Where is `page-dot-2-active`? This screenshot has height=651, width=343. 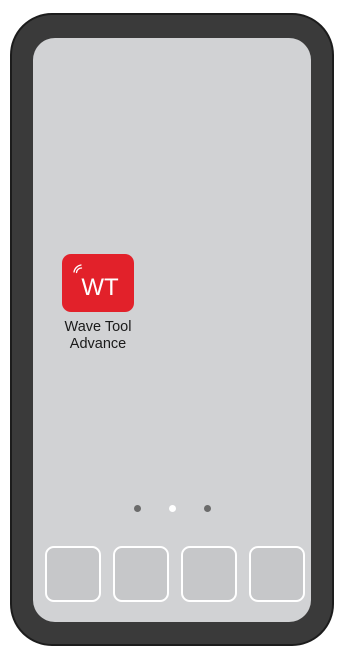
page-dot-2-active is located at coordinates (172, 508).